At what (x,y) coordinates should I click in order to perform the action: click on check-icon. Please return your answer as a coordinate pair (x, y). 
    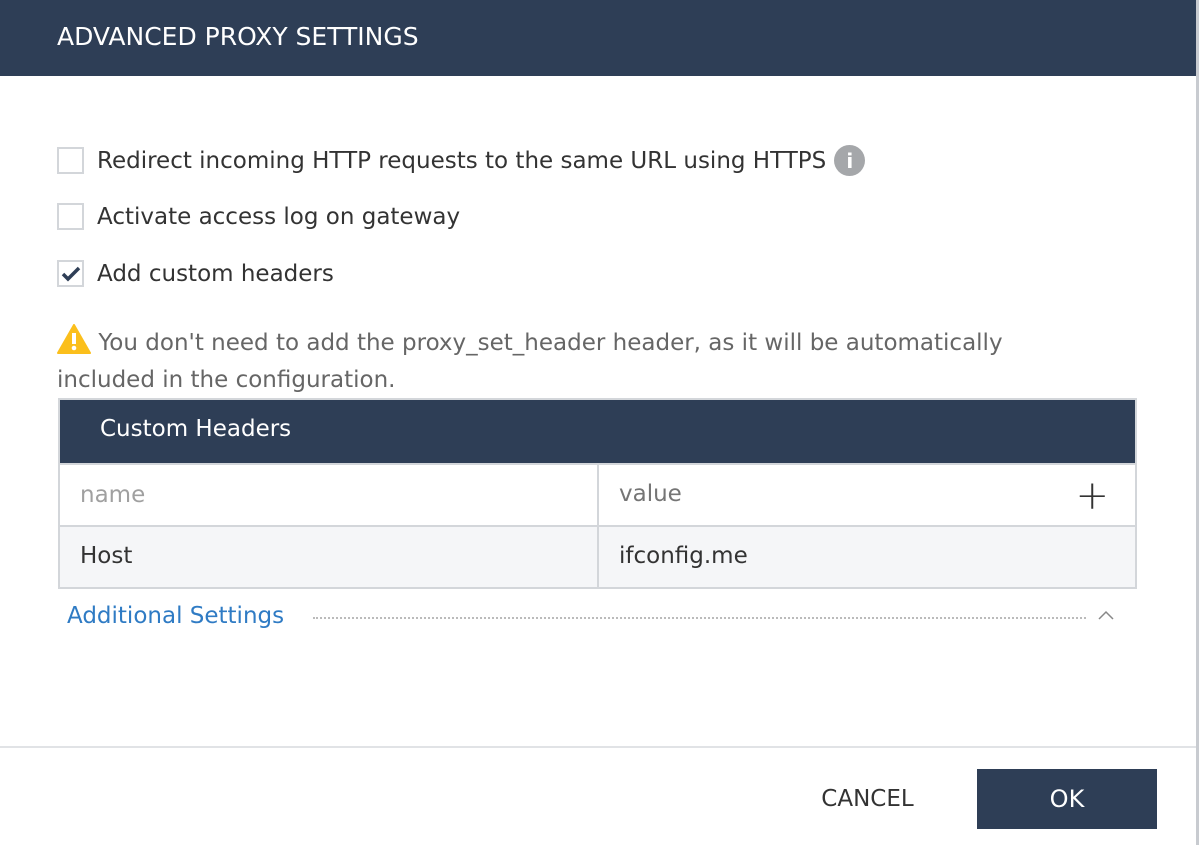
    Looking at the image, I should click on (70, 273).